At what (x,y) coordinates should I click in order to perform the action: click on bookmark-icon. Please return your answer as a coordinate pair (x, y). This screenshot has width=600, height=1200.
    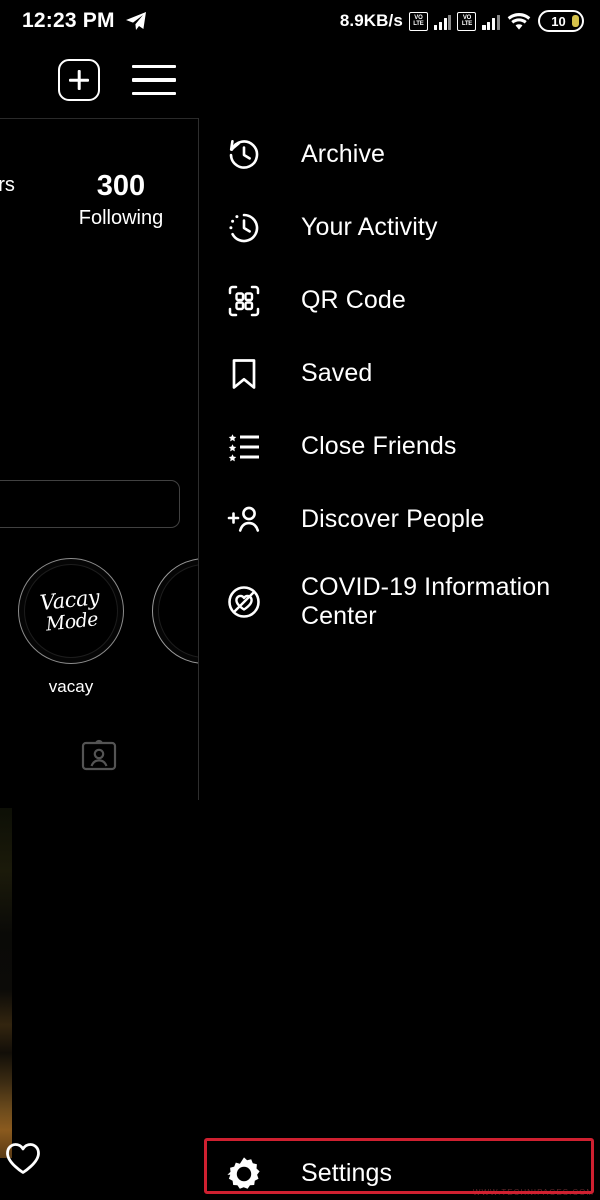
    Looking at the image, I should click on (244, 374).